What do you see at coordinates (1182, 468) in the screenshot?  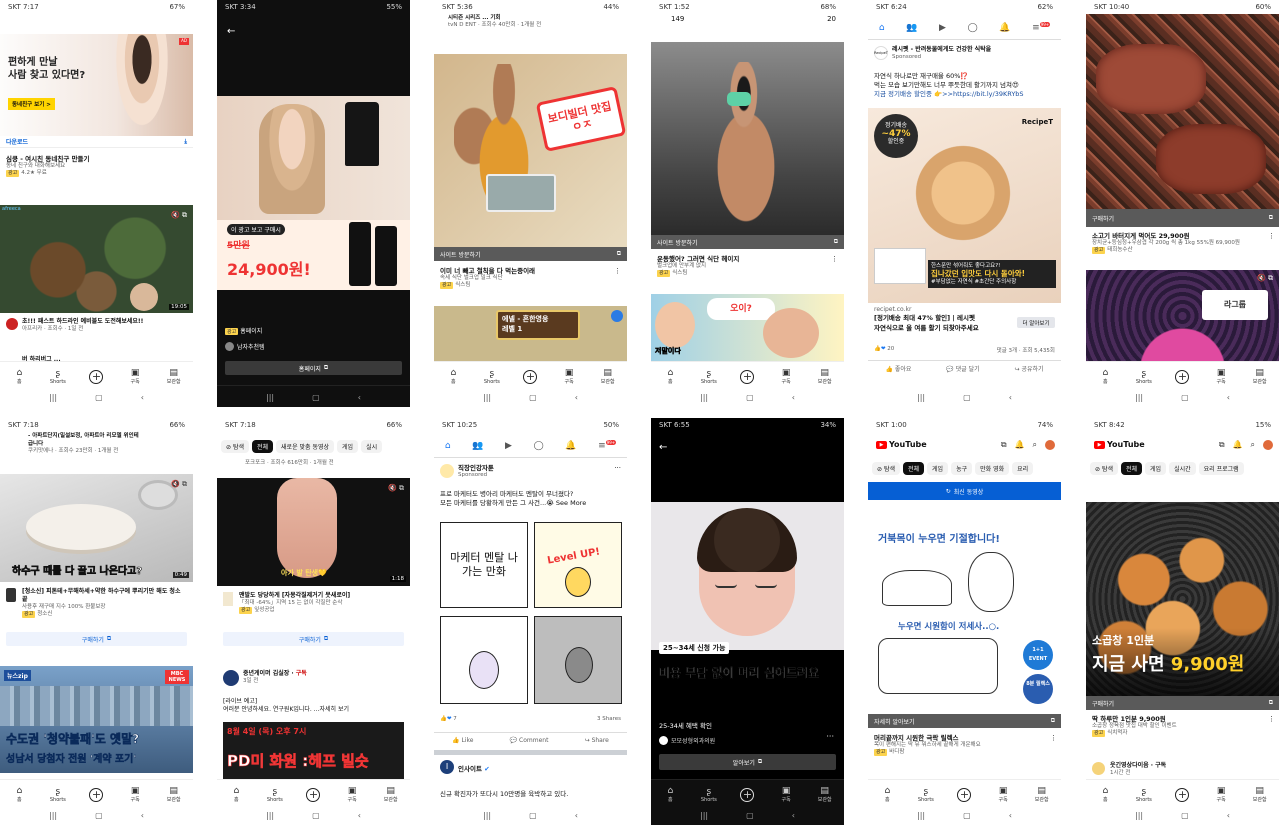 I see `chip-live: 실시간` at bounding box center [1182, 468].